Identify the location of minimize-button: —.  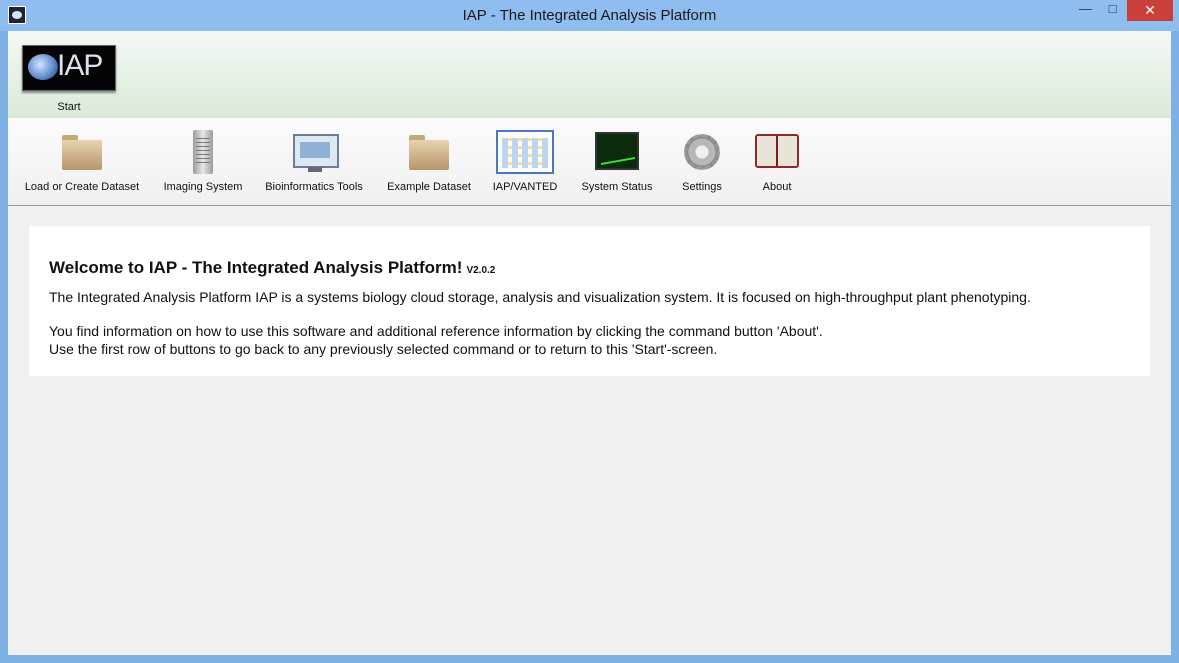
(1085, 11).